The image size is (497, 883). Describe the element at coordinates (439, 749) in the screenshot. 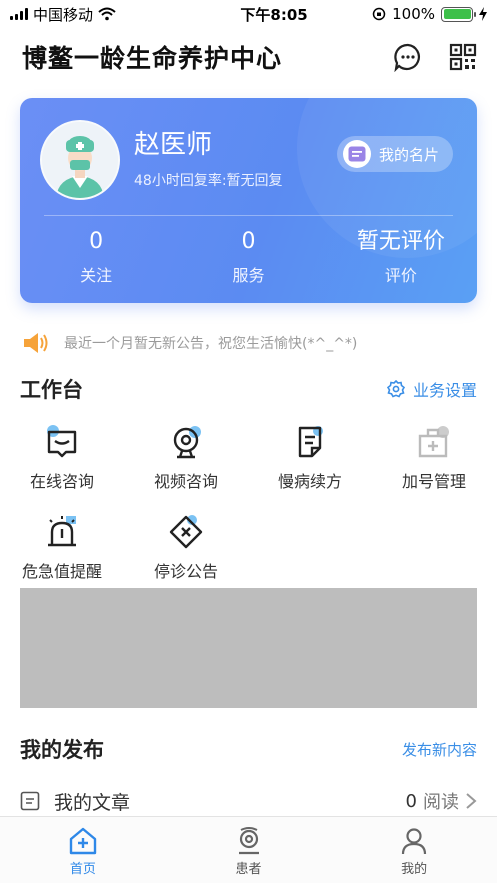

I see `publish-new-link: 发布新内容` at that location.